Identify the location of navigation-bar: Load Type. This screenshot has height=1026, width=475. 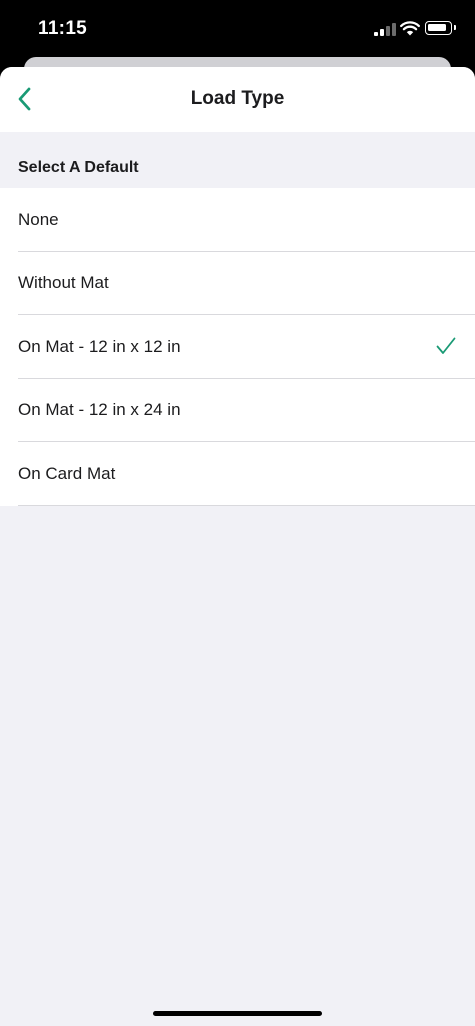
(237, 99).